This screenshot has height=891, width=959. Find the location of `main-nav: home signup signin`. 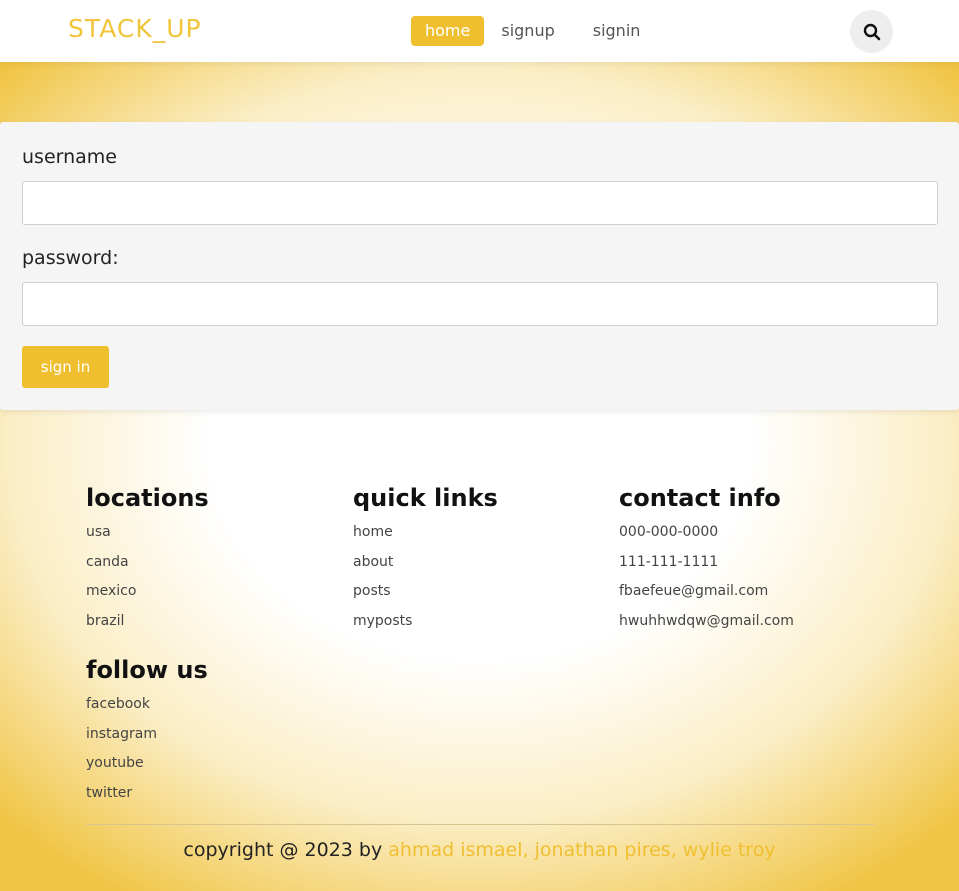

main-nav: home signup signin is located at coordinates (532, 31).